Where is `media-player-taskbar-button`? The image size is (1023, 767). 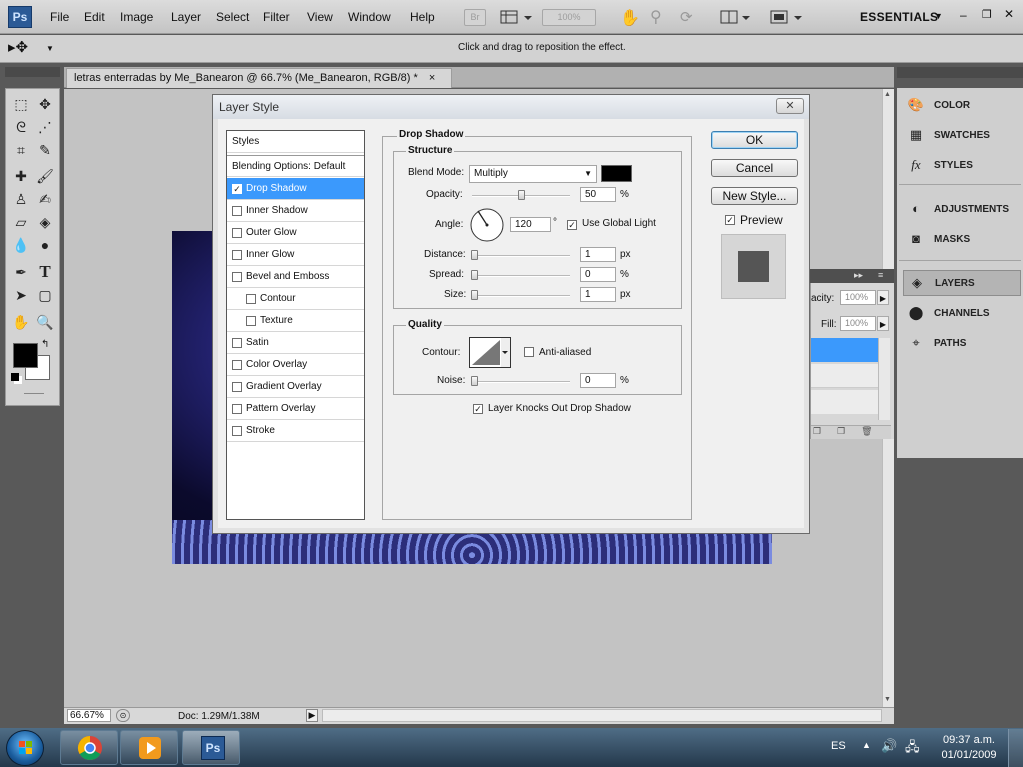 media-player-taskbar-button is located at coordinates (149, 747).